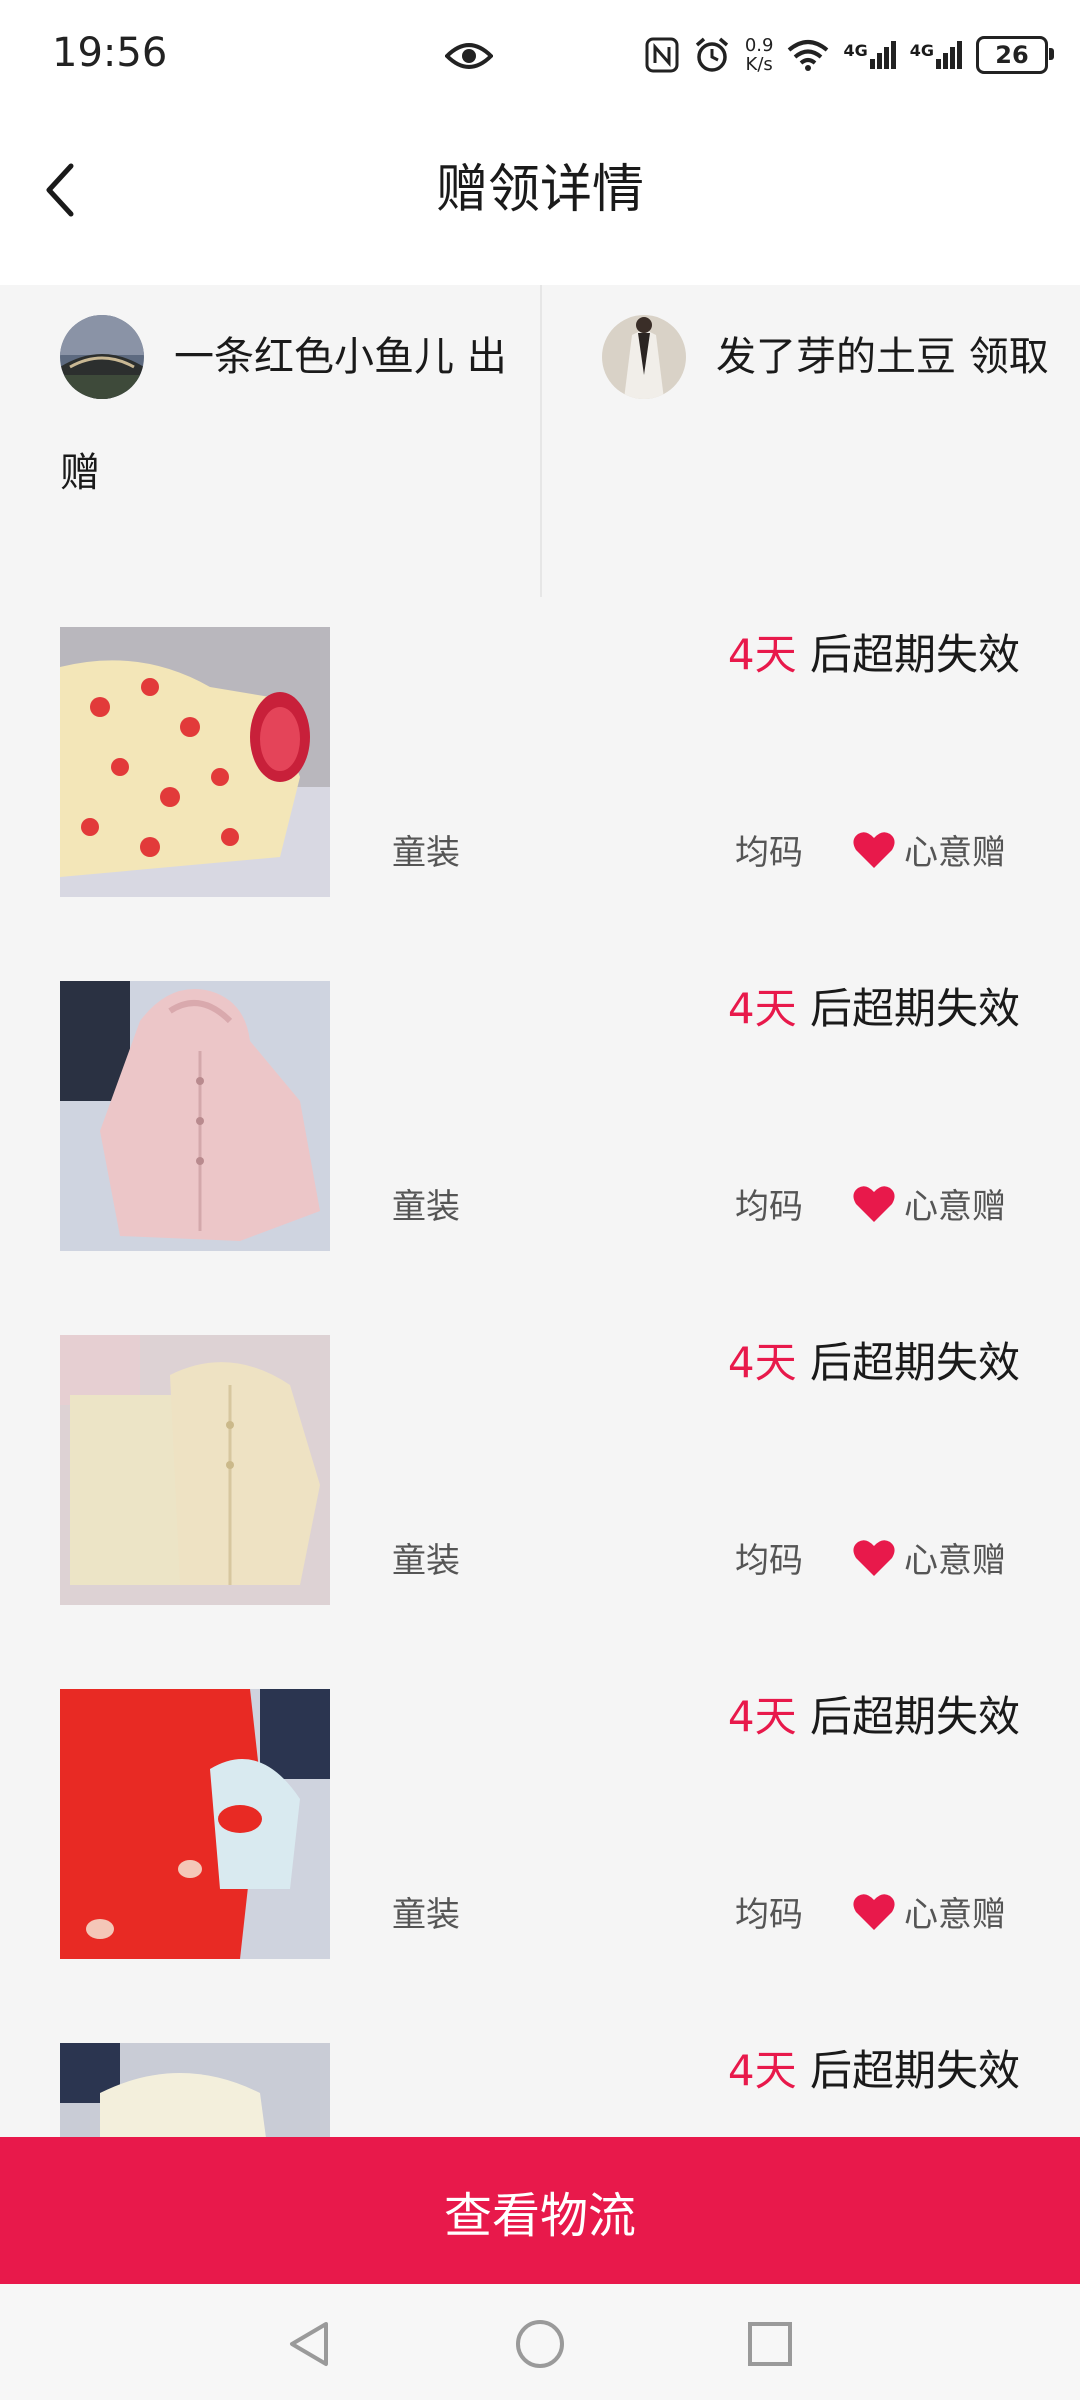 The width and height of the screenshot is (1080, 2400). What do you see at coordinates (469, 56) in the screenshot?
I see `eye-icon` at bounding box center [469, 56].